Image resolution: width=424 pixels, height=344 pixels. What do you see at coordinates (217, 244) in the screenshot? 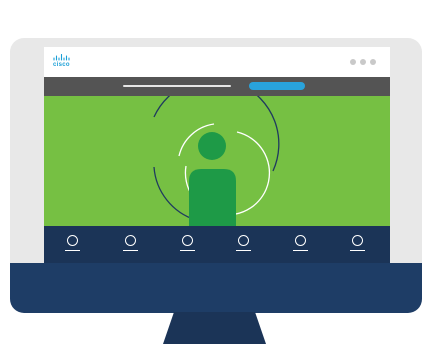
I see `footer-bar` at bounding box center [217, 244].